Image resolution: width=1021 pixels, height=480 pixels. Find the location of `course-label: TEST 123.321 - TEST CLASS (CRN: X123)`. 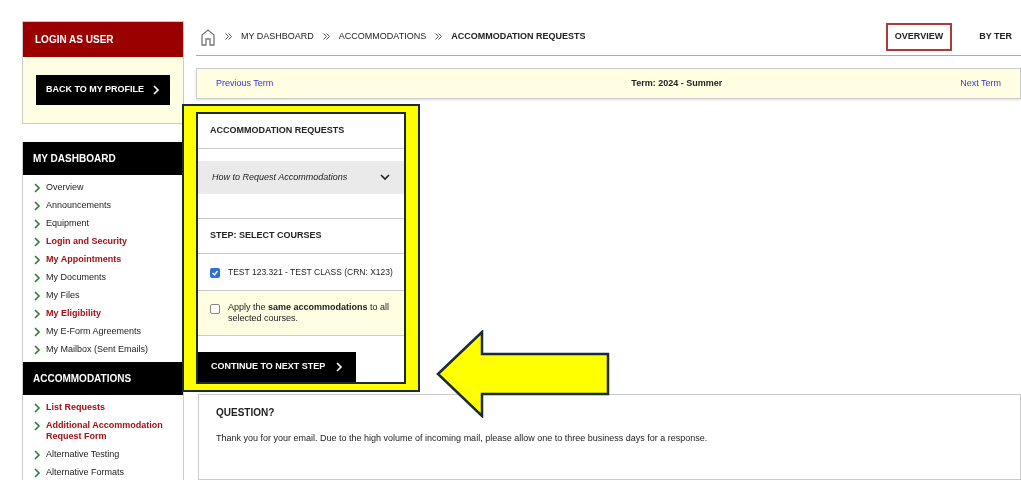

course-label: TEST 123.321 - TEST CLASS (CRN: X123) is located at coordinates (310, 272).